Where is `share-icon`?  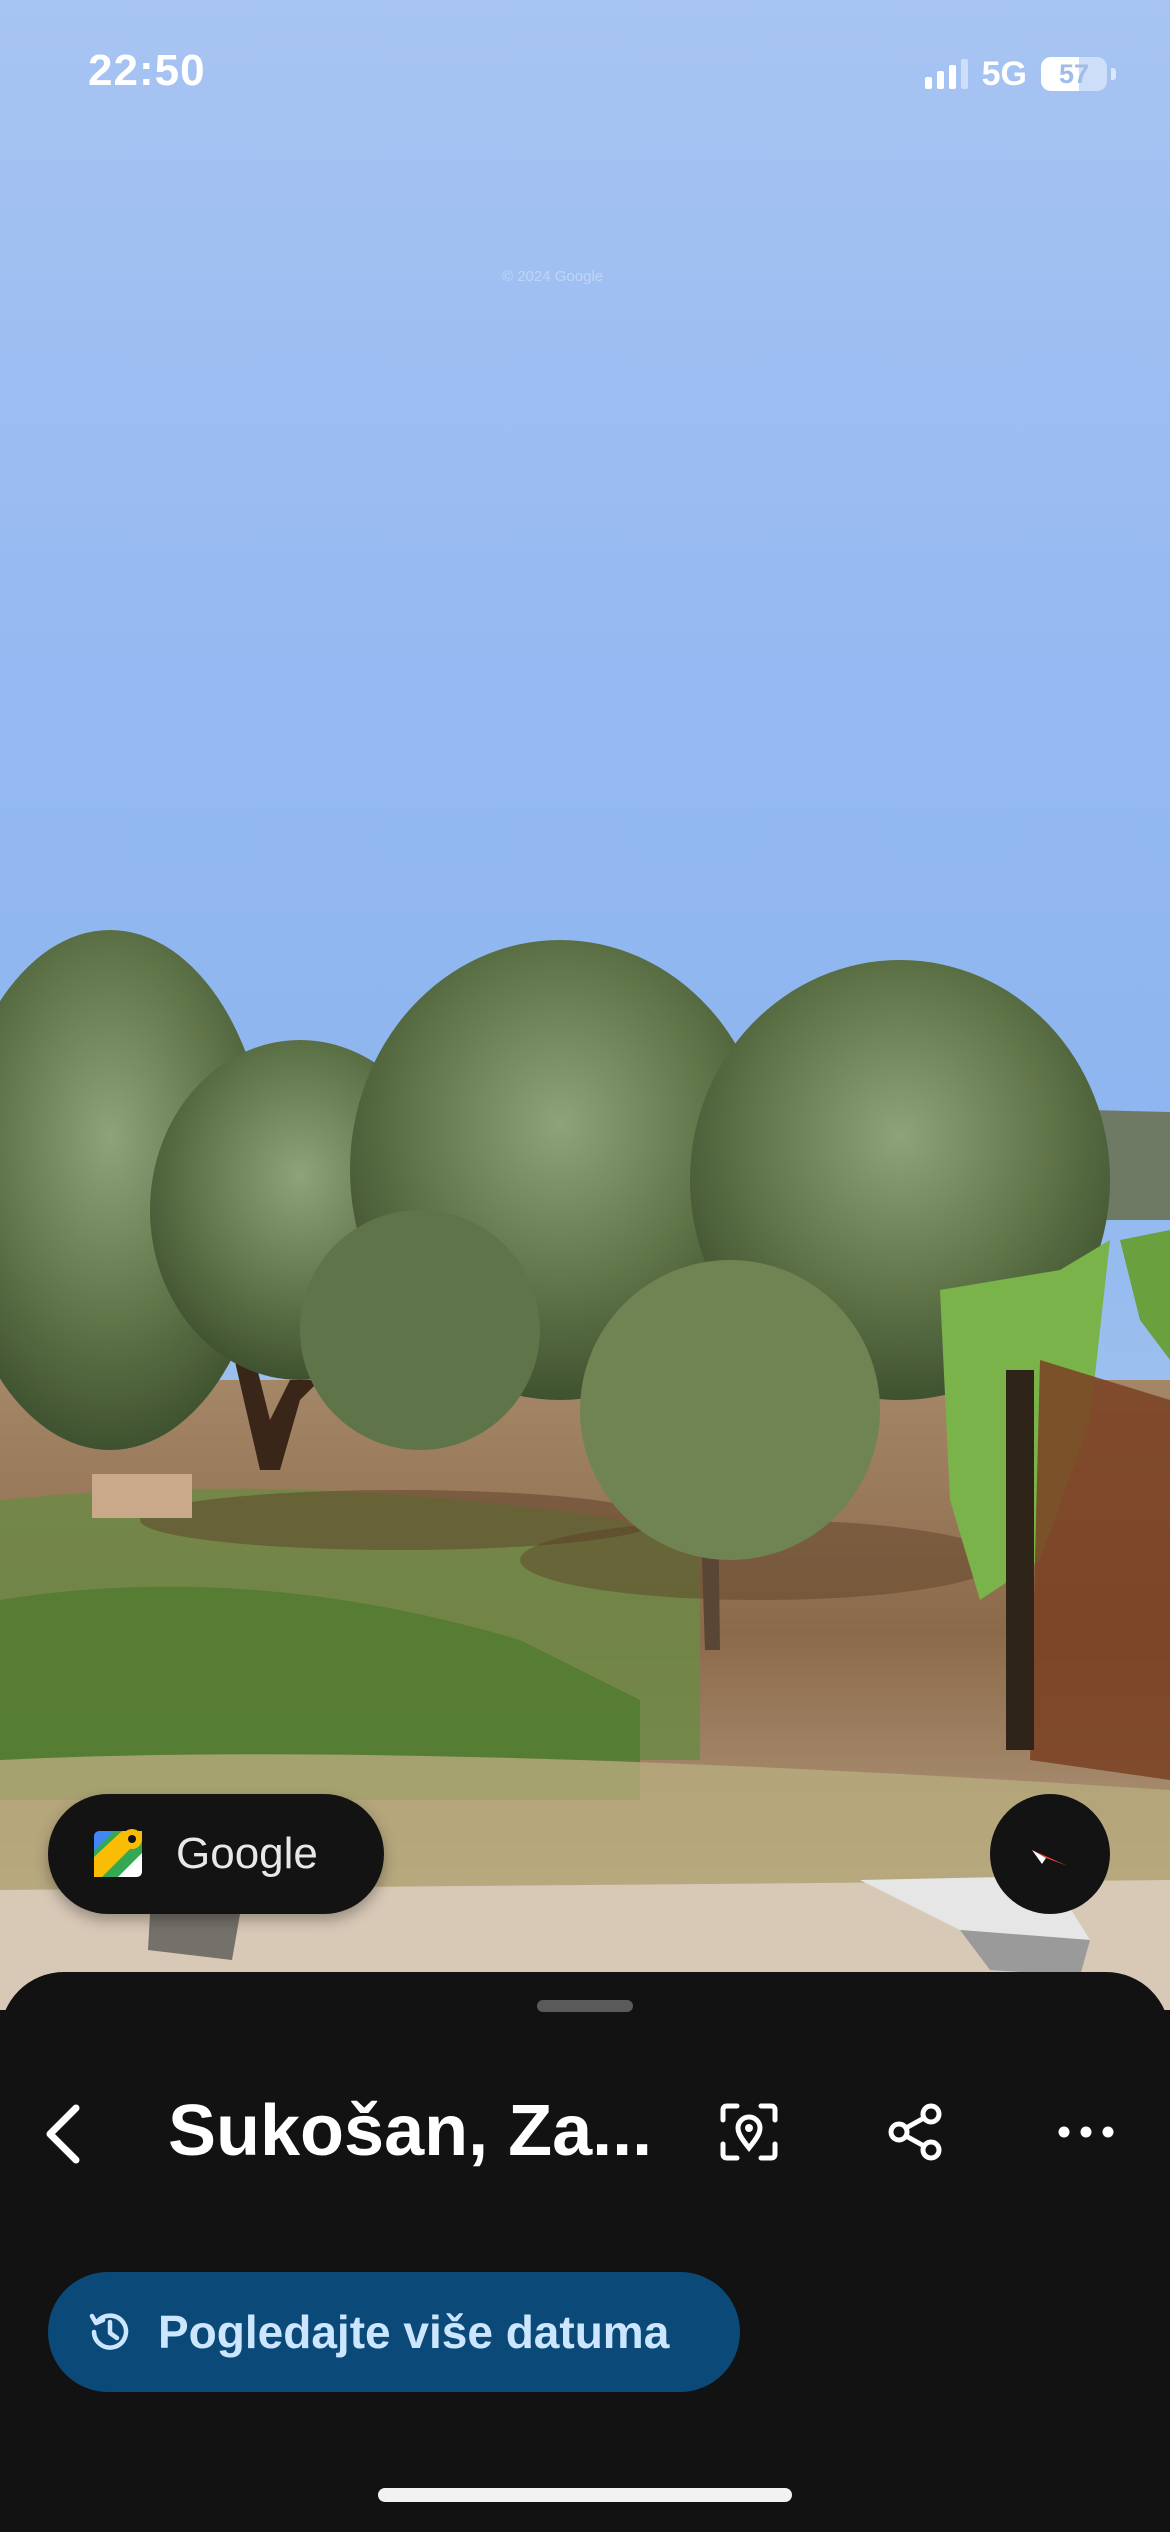
share-icon is located at coordinates (915, 2132).